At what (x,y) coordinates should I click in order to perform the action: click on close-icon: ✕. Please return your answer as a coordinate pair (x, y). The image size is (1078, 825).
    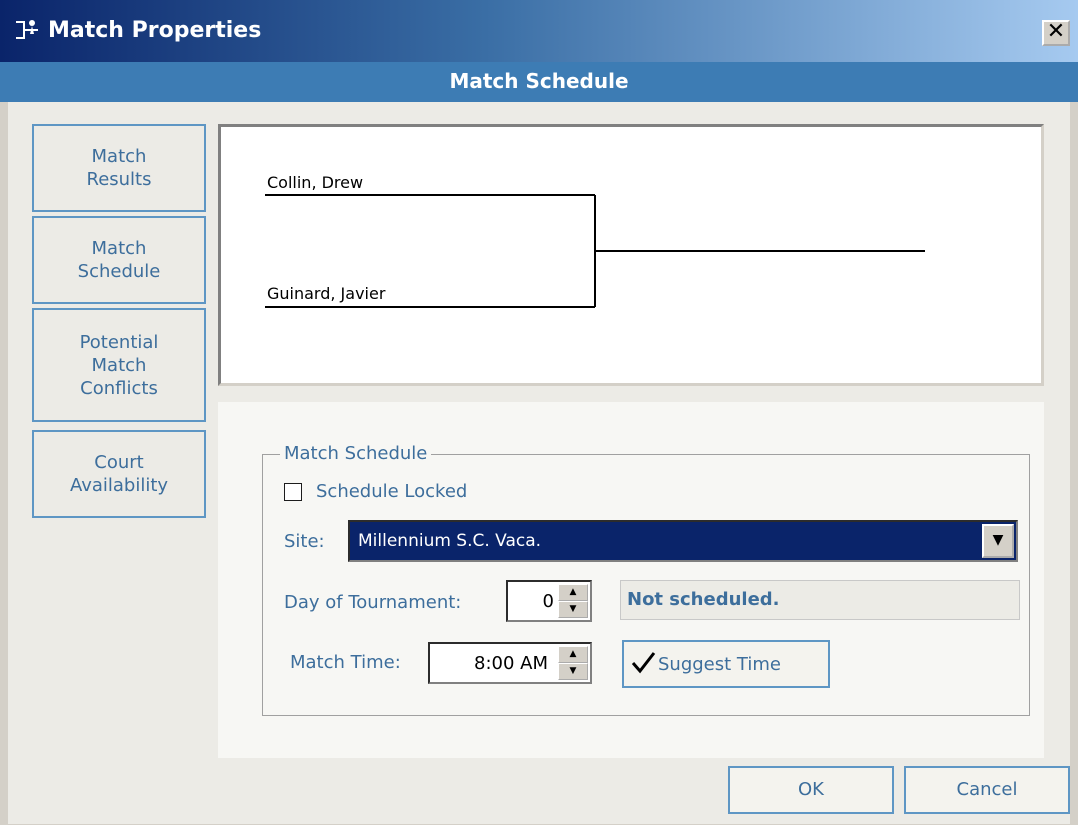
    Looking at the image, I should click on (1056, 31).